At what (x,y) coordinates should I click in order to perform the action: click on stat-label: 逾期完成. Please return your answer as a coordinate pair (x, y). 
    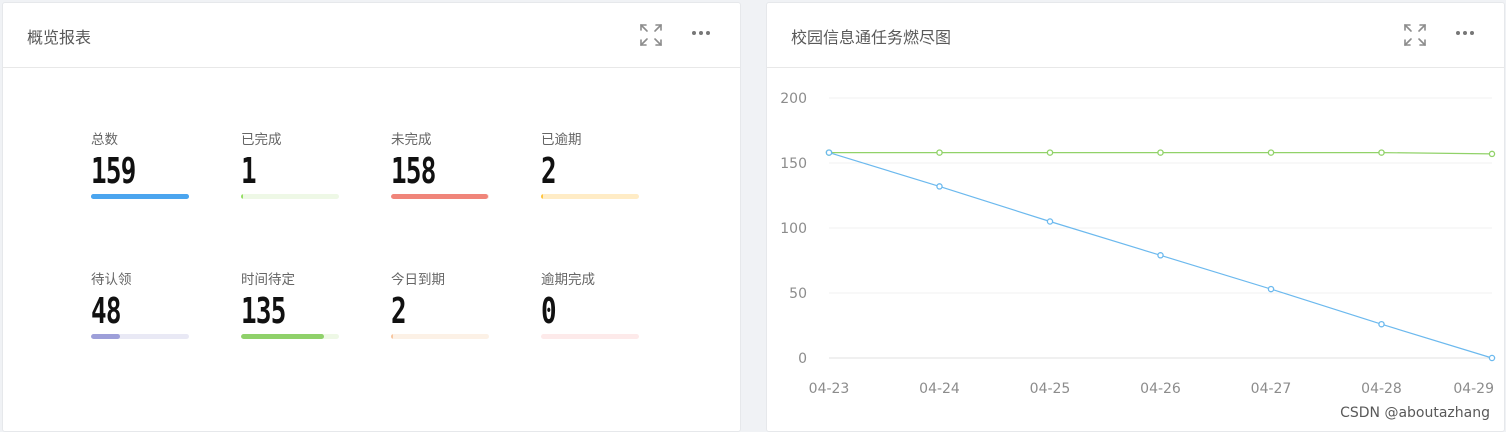
    Looking at the image, I should click on (568, 280).